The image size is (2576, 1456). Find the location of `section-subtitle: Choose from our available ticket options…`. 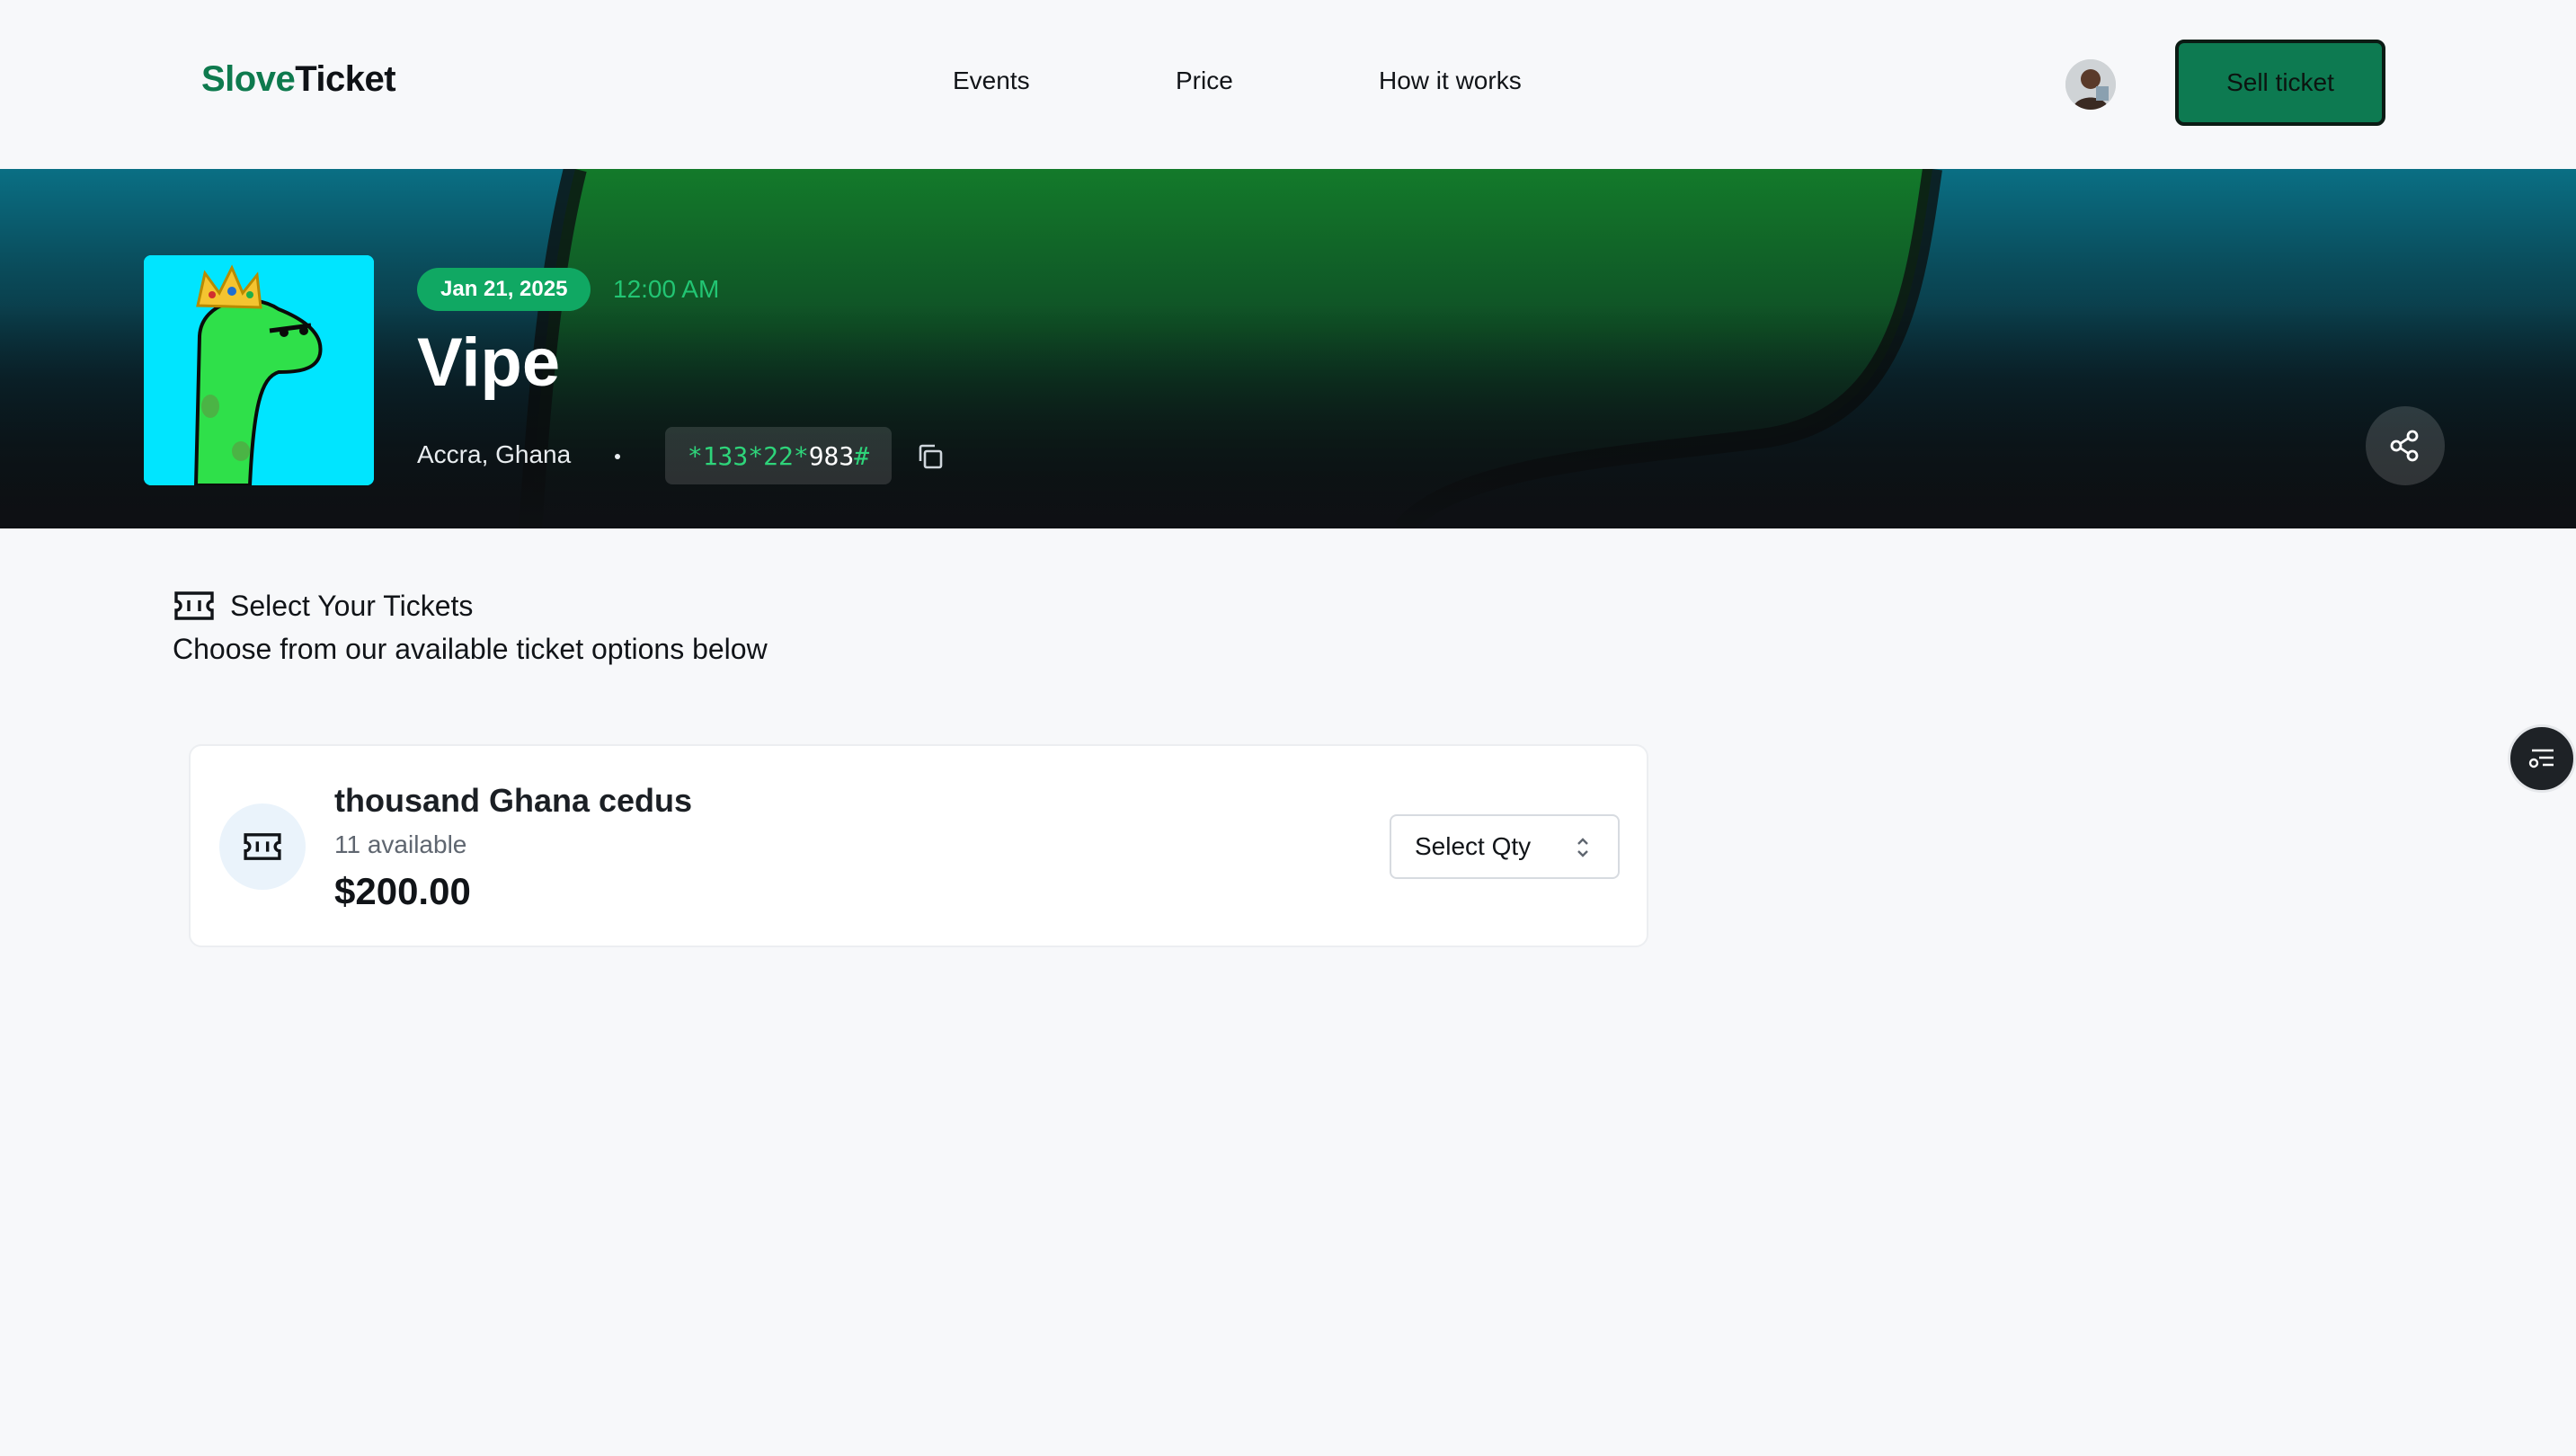

section-subtitle: Choose from our available ticket options… is located at coordinates (470, 649).